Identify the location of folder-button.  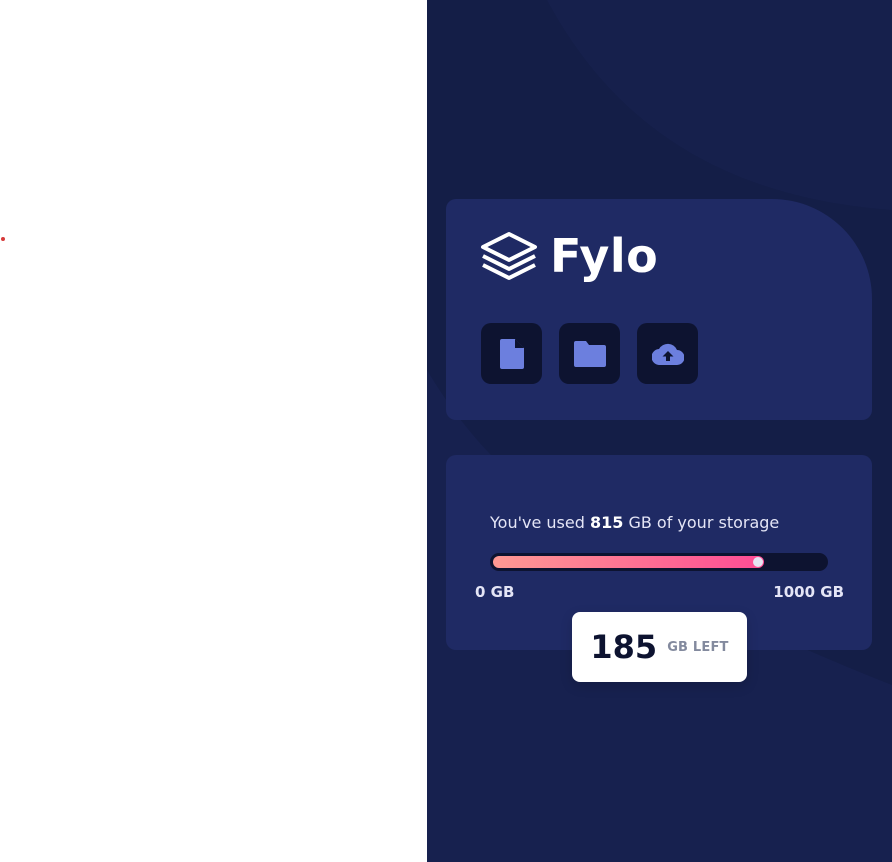
(589, 353).